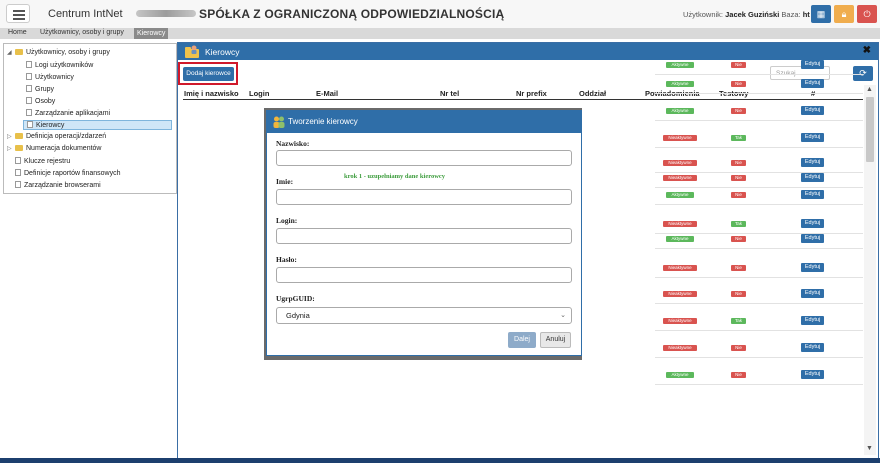 Image resolution: width=880 pixels, height=463 pixels. What do you see at coordinates (424, 275) in the screenshot?
I see `password-input` at bounding box center [424, 275].